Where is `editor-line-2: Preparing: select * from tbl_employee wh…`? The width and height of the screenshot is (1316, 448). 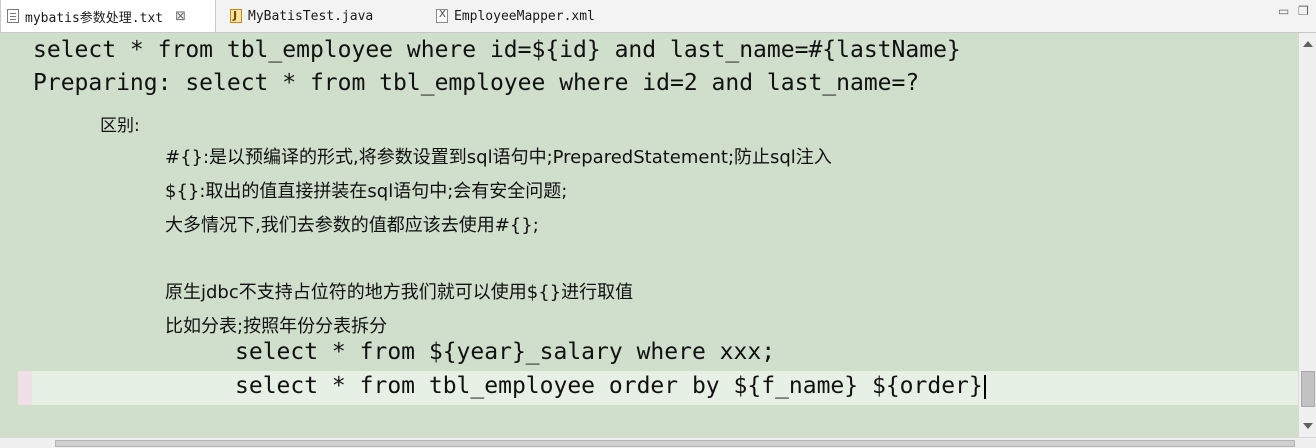 editor-line-2: Preparing: select * from tbl_employee wh… is located at coordinates (476, 83).